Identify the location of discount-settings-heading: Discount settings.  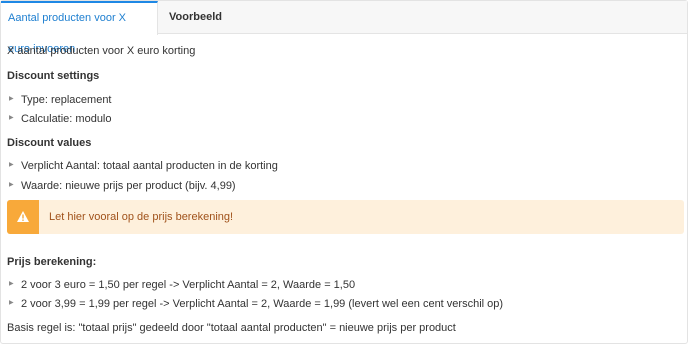
(53, 76).